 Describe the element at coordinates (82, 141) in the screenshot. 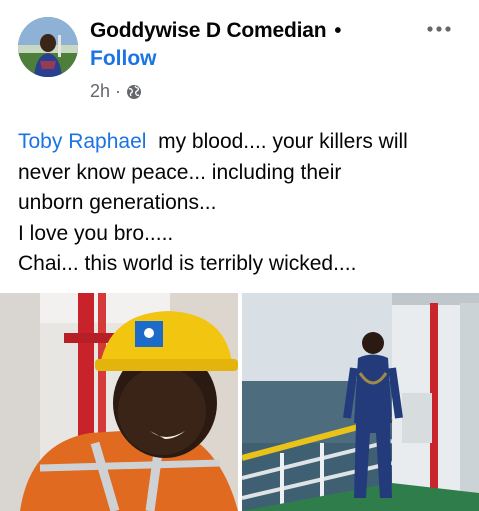

I see `mention-link: Toby Raphael` at that location.